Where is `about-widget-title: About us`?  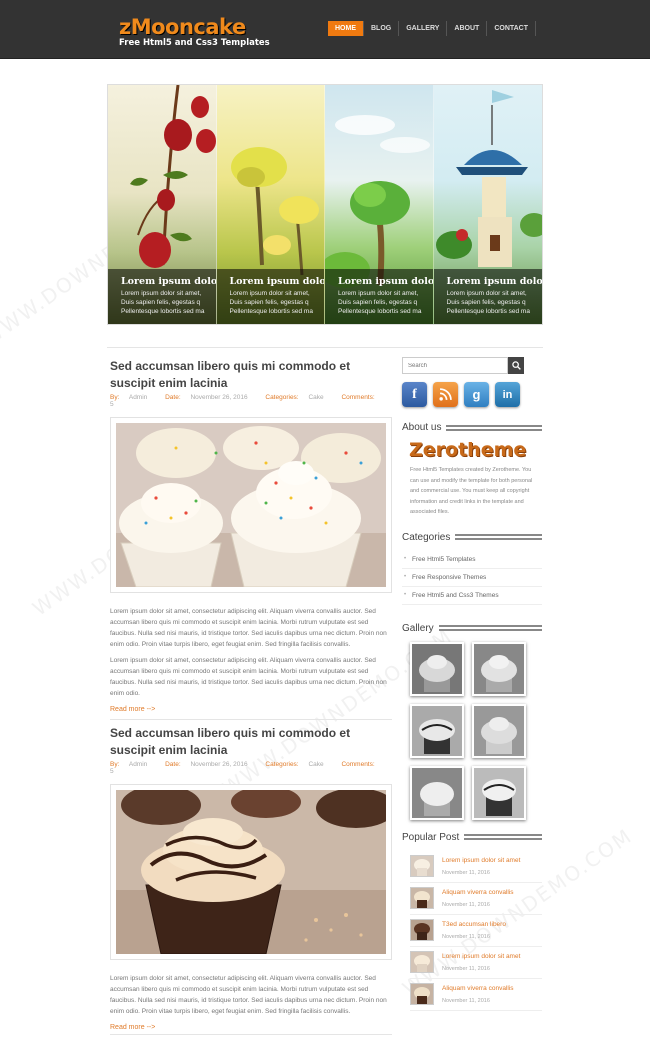 about-widget-title: About us is located at coordinates (472, 427).